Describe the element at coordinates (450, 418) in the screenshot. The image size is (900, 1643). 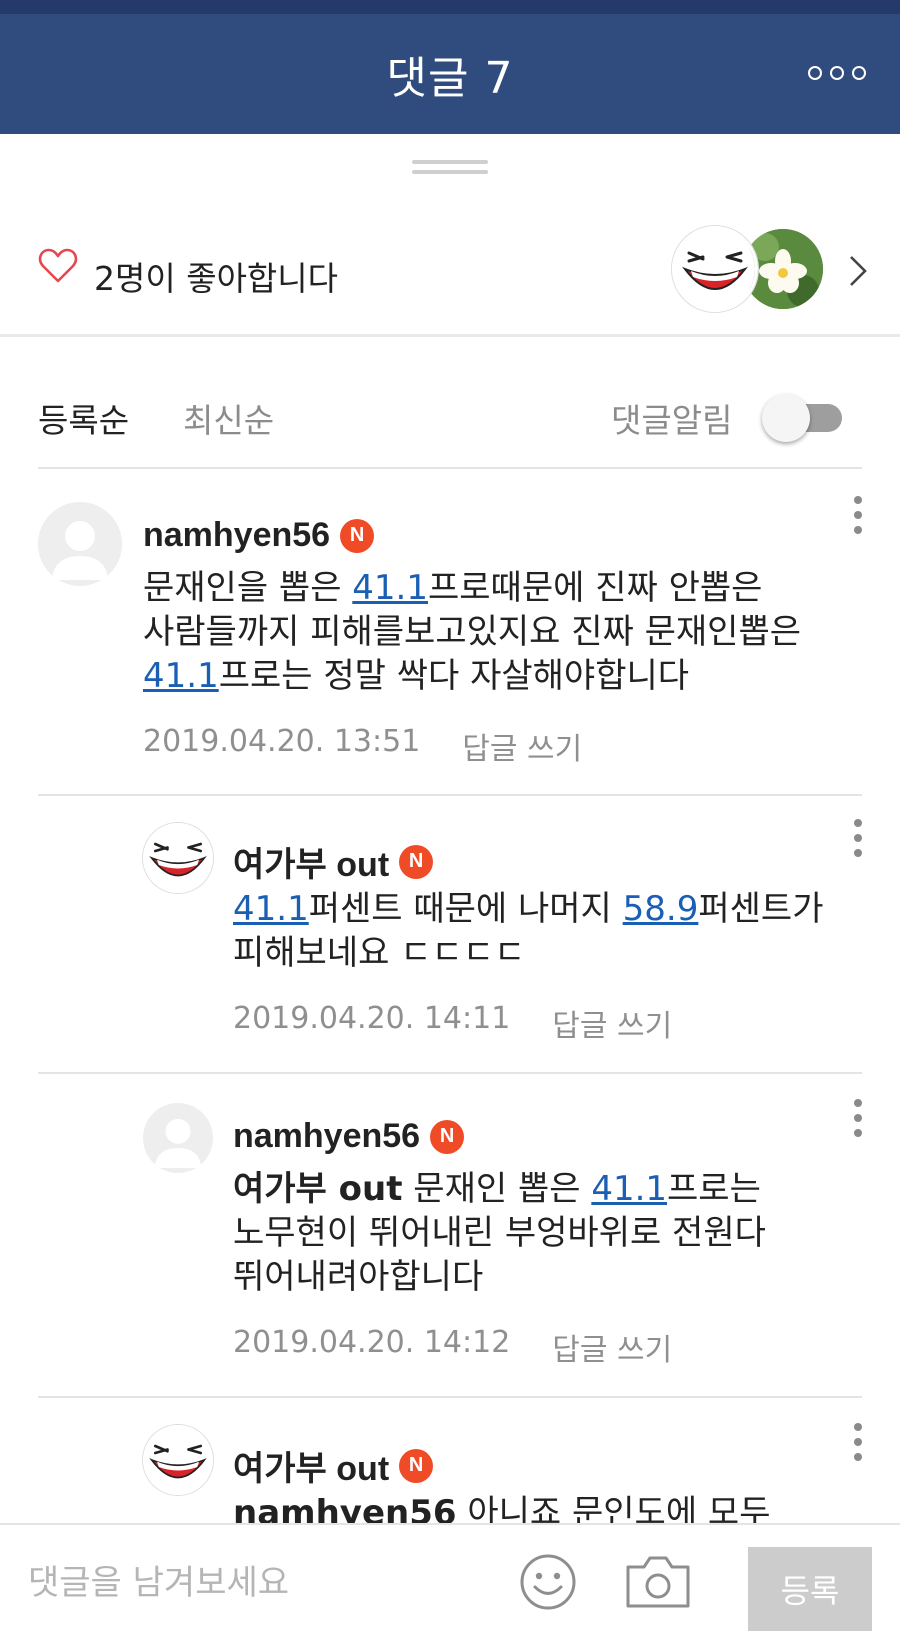
I see `sort-bar: 등록순 최신순 댓글알림` at that location.